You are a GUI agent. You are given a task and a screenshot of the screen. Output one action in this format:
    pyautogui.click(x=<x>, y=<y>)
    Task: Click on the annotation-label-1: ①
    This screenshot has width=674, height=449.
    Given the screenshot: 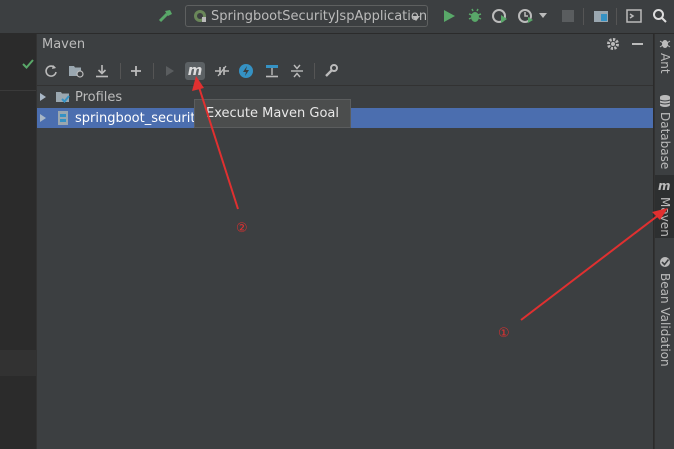 What is the action you would take?
    pyautogui.click(x=504, y=333)
    